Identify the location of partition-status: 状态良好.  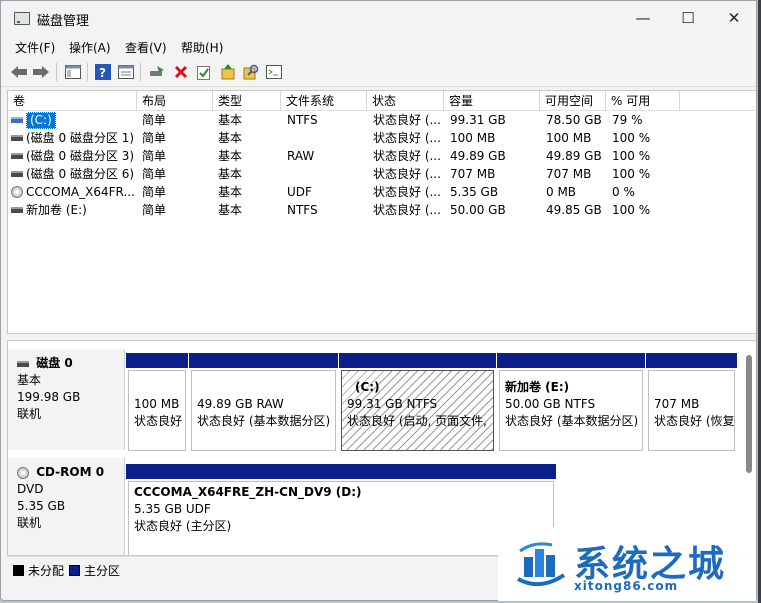
(158, 421).